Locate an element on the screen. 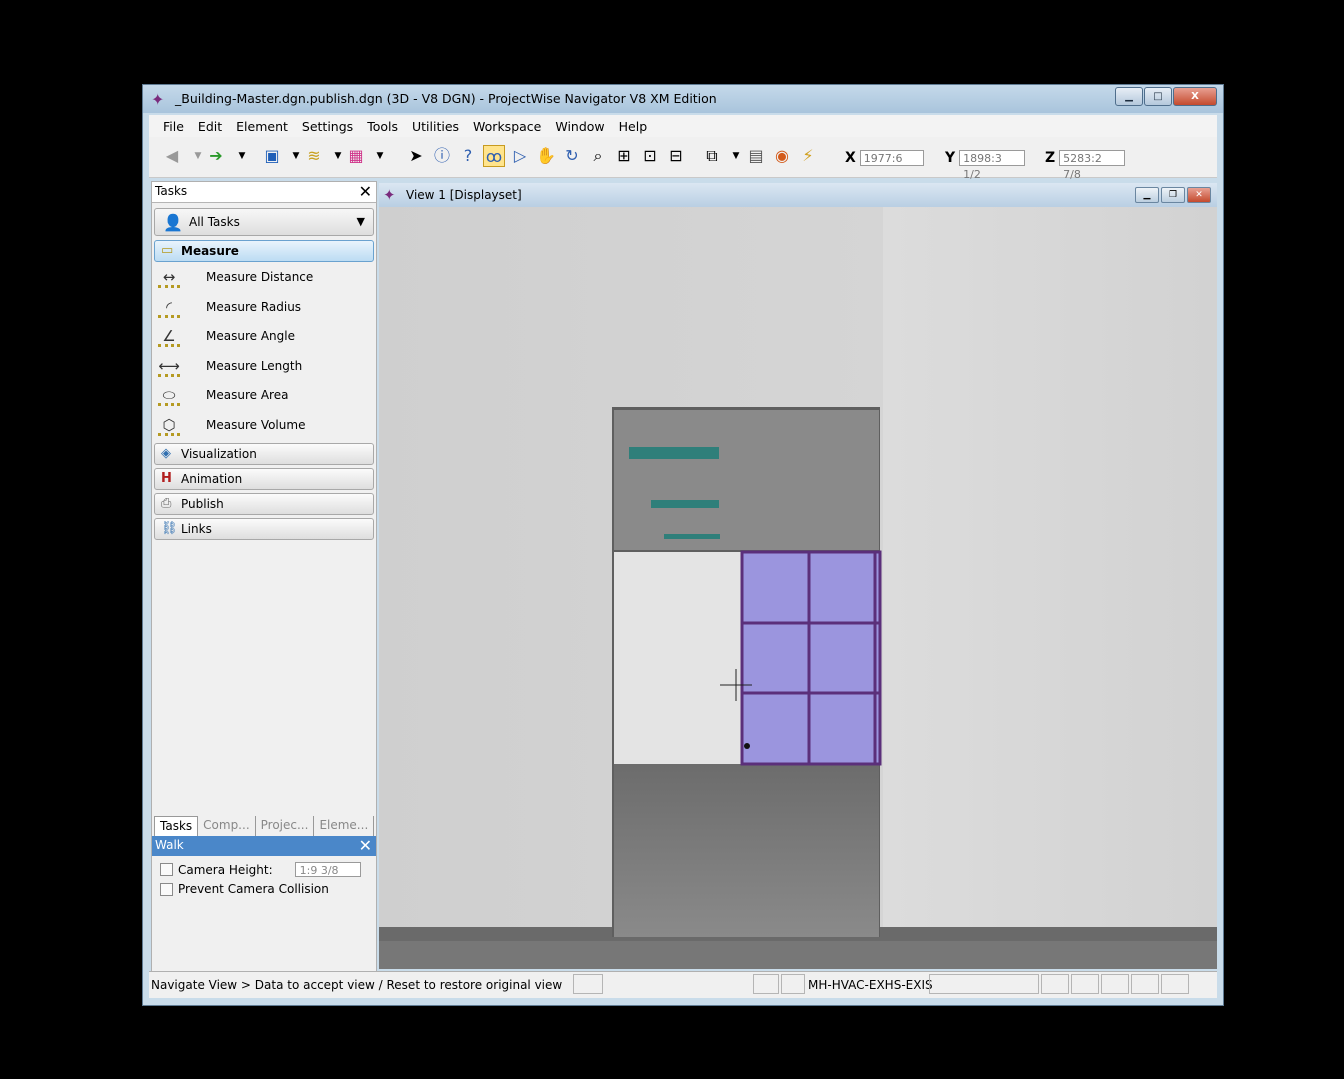 This screenshot has width=1344, height=1079. section-publish: ⎙ Publish is located at coordinates (264, 504).